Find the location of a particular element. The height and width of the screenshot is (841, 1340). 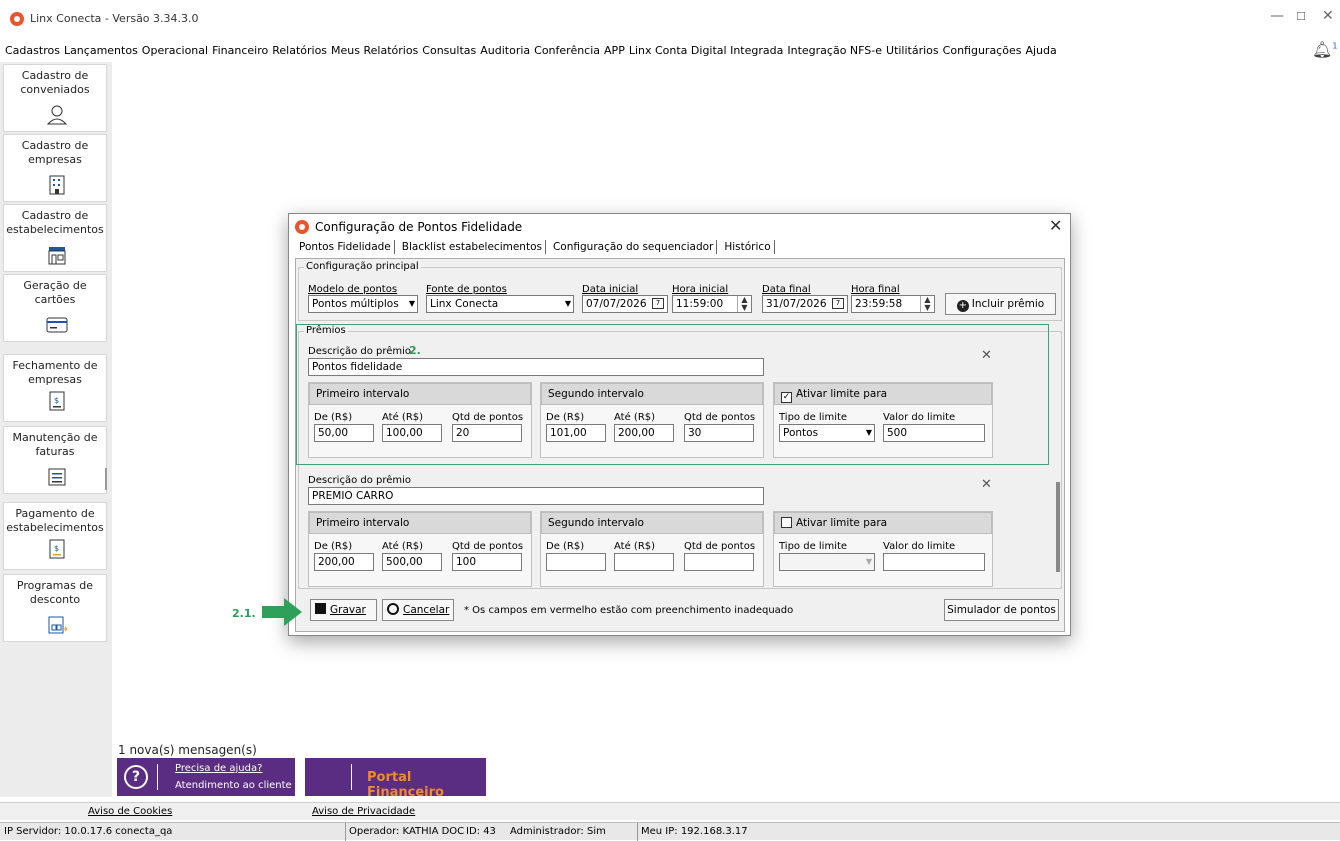

hora-inicial-input: 11:59:00 ▲ ▼ is located at coordinates (712, 304).